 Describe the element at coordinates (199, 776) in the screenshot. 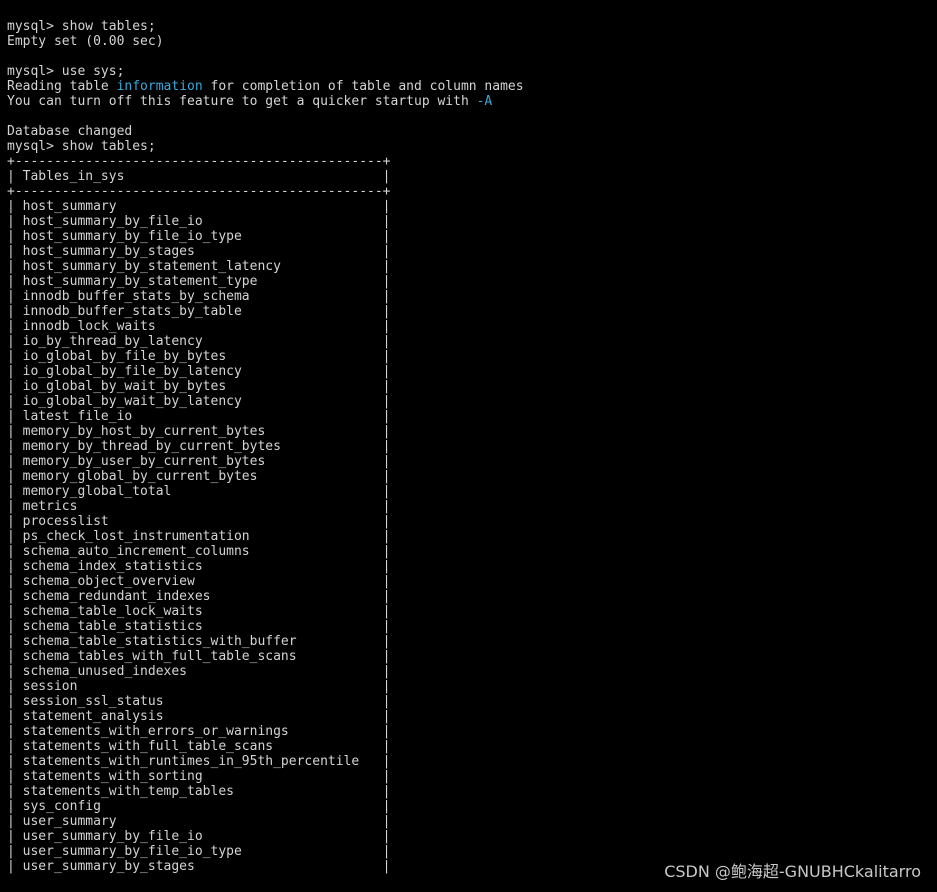

I see `terminal-line: | statements_with_sorting |` at that location.